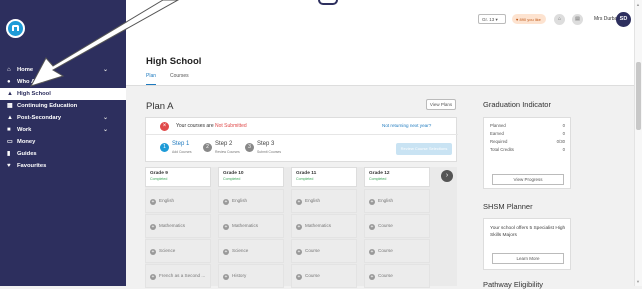  What do you see at coordinates (239, 275) in the screenshot?
I see `course-name: History` at bounding box center [239, 275].